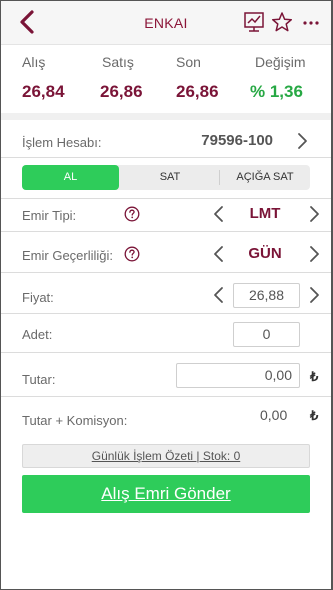 The image size is (333, 590). I want to click on last-price-label: Son, so click(188, 62).